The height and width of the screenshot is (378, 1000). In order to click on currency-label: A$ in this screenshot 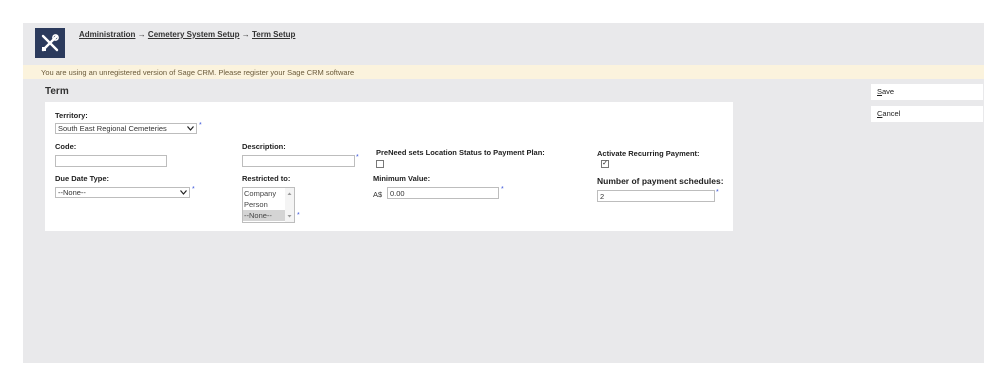, I will do `click(378, 194)`.